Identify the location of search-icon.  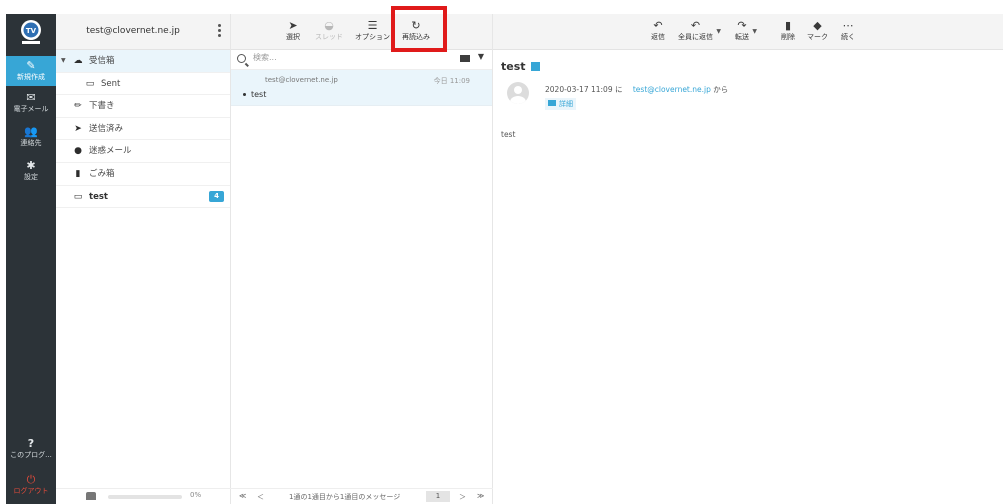
(241, 58).